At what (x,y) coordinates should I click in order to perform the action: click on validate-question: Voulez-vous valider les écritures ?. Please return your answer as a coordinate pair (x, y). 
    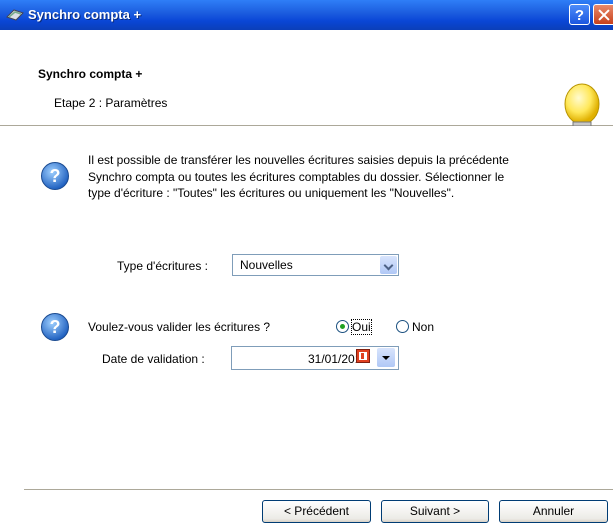
    Looking at the image, I should click on (179, 327).